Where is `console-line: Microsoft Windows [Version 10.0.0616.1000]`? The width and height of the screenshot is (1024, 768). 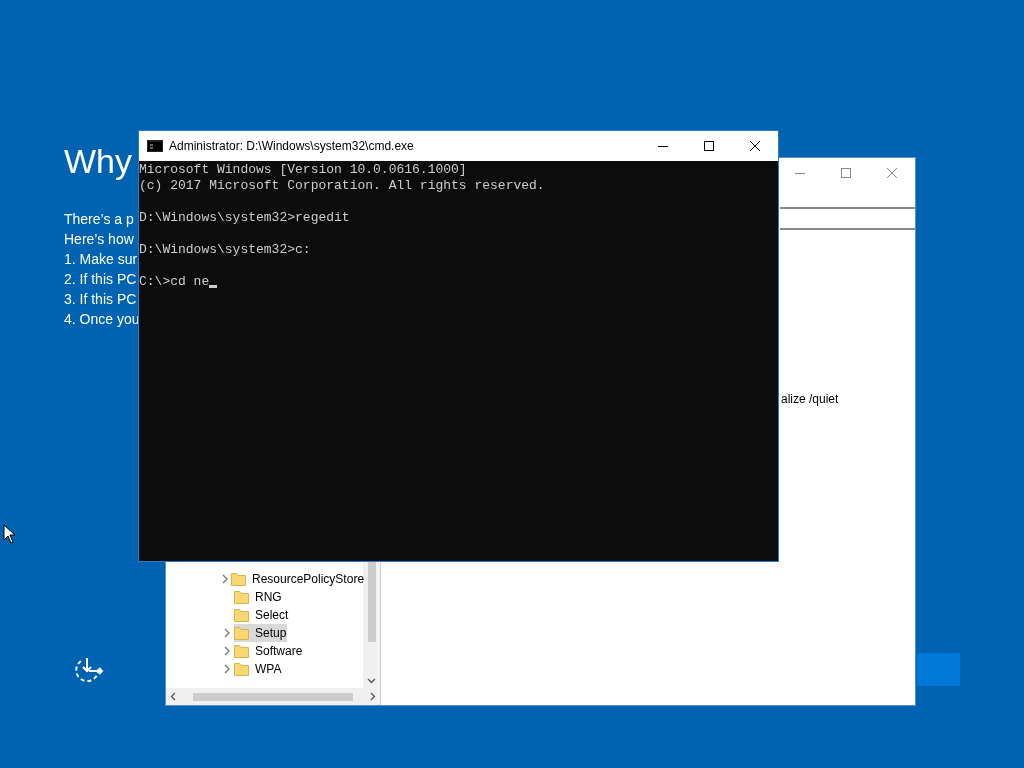
console-line: Microsoft Windows [Version 10.0.0616.1000] is located at coordinates (303, 170).